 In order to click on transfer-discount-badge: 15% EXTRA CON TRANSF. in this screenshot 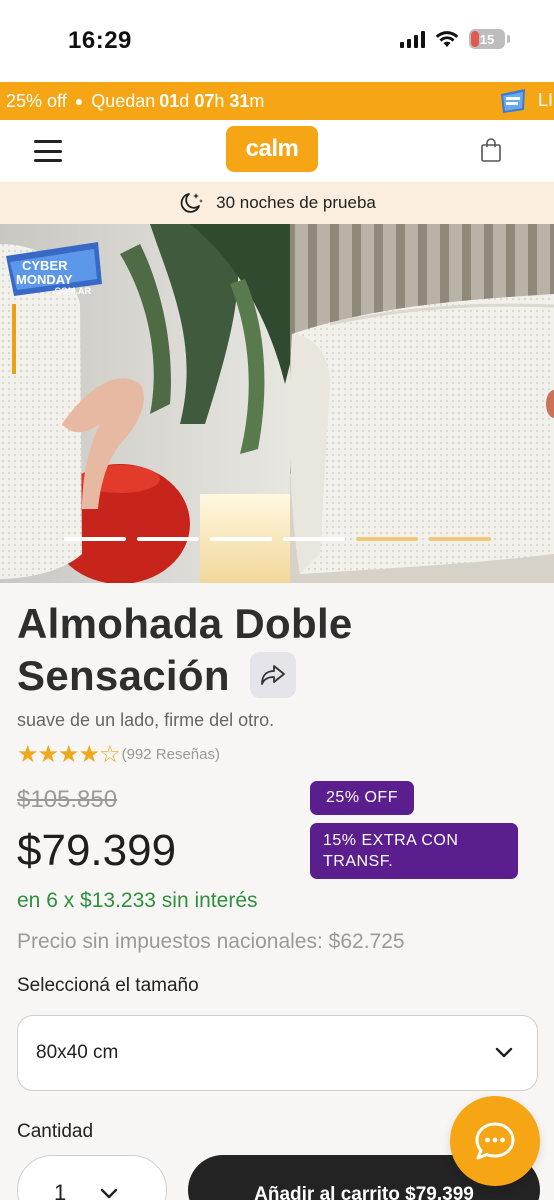, I will do `click(414, 851)`.